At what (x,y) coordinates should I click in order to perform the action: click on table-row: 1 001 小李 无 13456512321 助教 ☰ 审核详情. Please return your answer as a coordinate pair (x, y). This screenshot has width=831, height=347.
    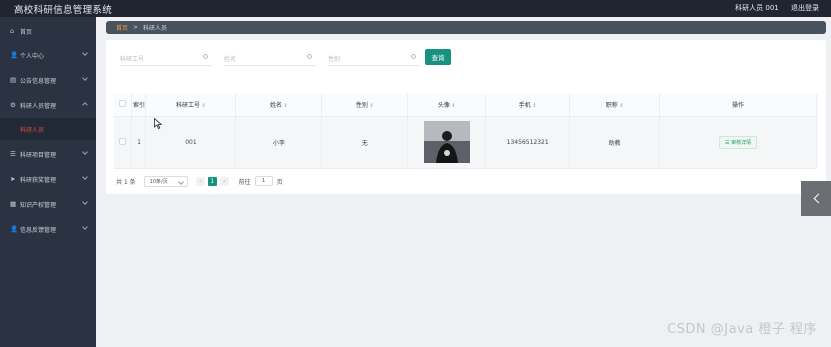
    Looking at the image, I should click on (465, 142).